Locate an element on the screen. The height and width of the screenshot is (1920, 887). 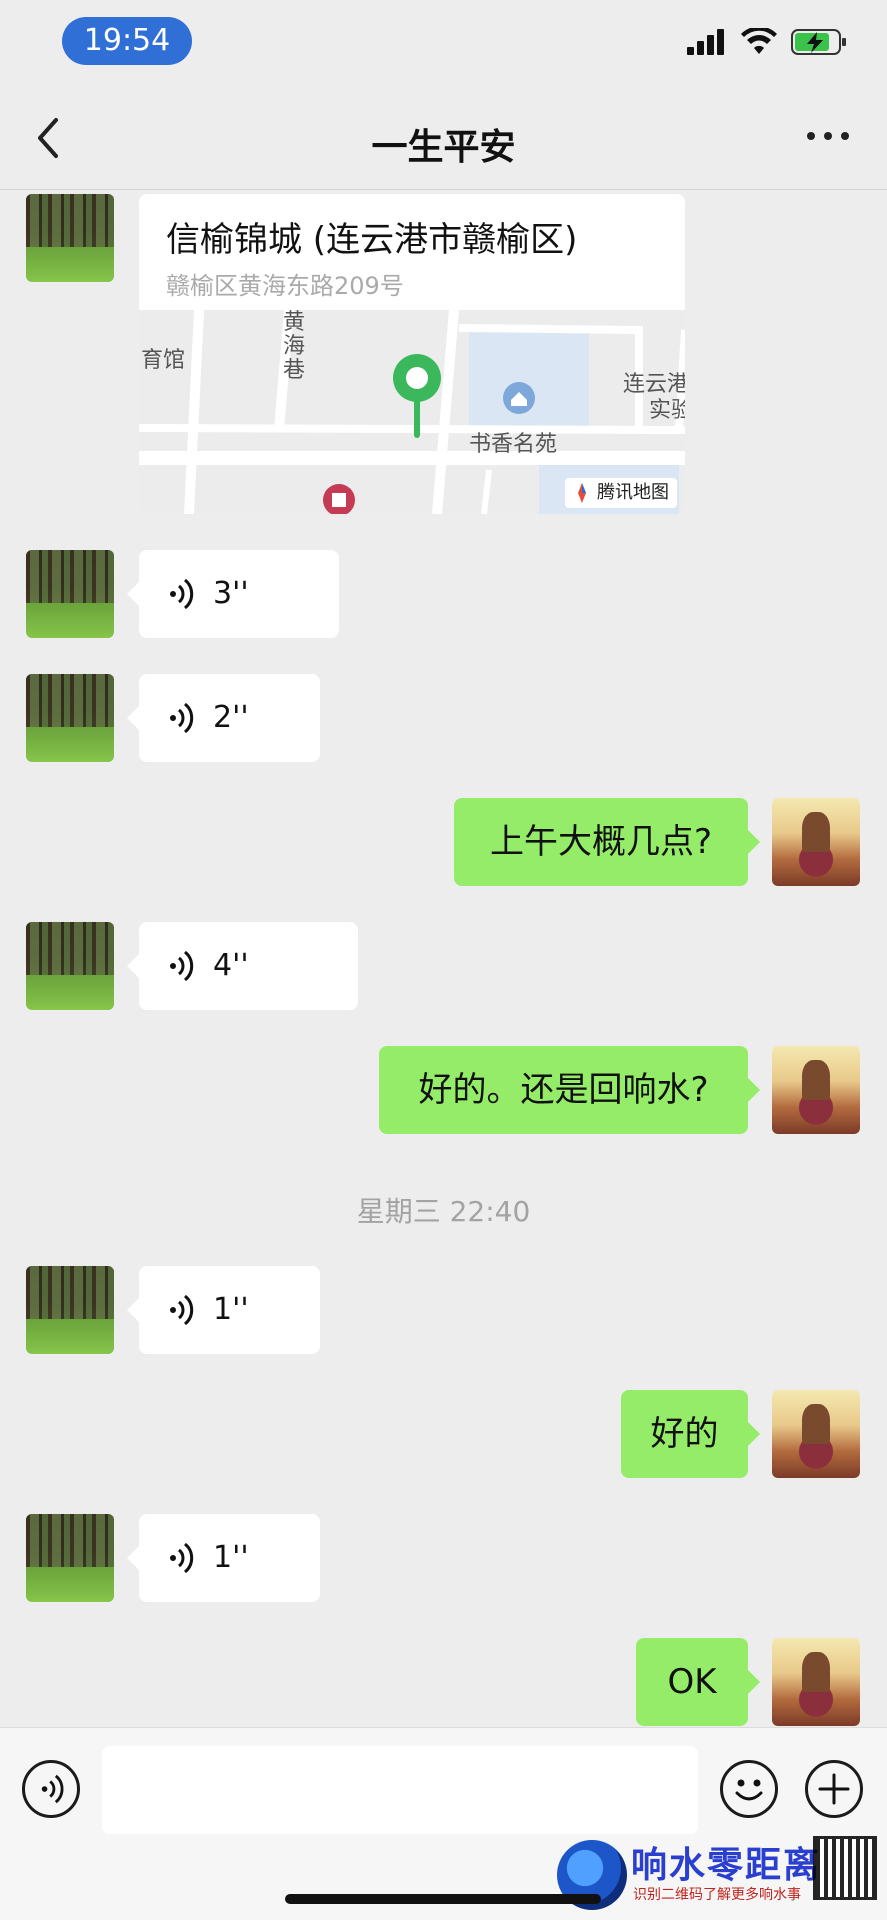
map-label: 育馆 is located at coordinates (163, 360).